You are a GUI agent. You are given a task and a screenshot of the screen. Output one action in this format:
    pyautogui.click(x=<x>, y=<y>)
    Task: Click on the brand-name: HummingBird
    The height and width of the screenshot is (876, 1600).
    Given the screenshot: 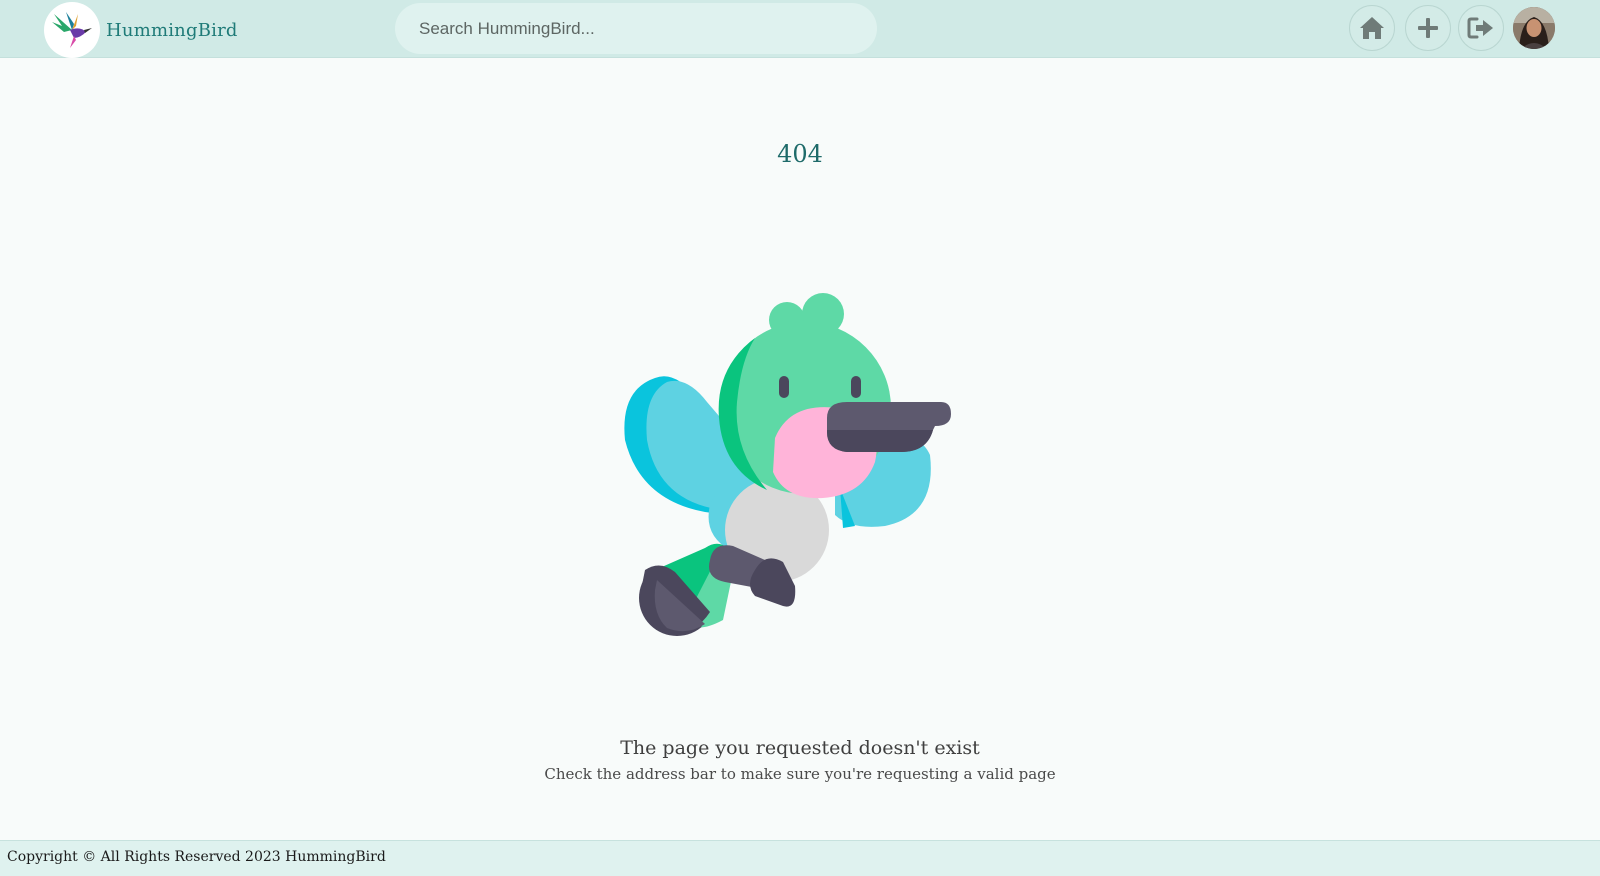 What is the action you would take?
    pyautogui.click(x=172, y=30)
    